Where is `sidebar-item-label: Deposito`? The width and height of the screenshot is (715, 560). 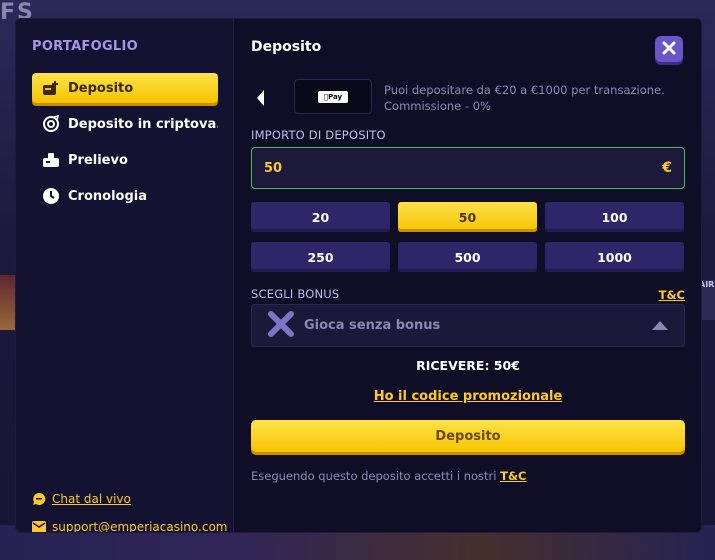
sidebar-item-label: Deposito is located at coordinates (101, 88).